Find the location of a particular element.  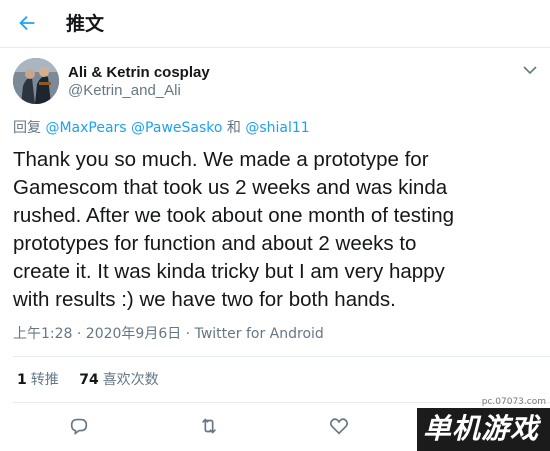

reply-icon is located at coordinates (79, 426).